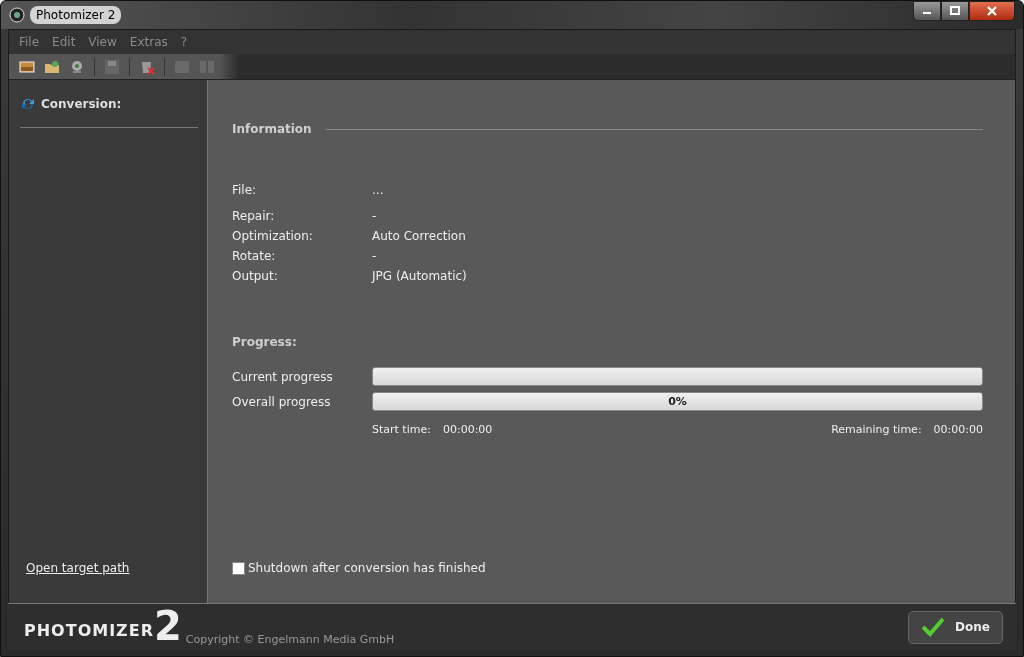  I want to click on start-time-value: 00:00:00, so click(467, 429).